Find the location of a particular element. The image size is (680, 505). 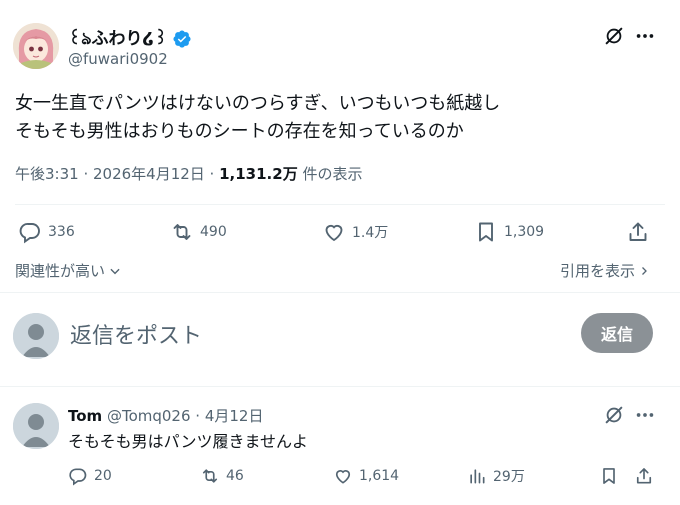

sort-label: 関連性が高い is located at coordinates (60, 271).